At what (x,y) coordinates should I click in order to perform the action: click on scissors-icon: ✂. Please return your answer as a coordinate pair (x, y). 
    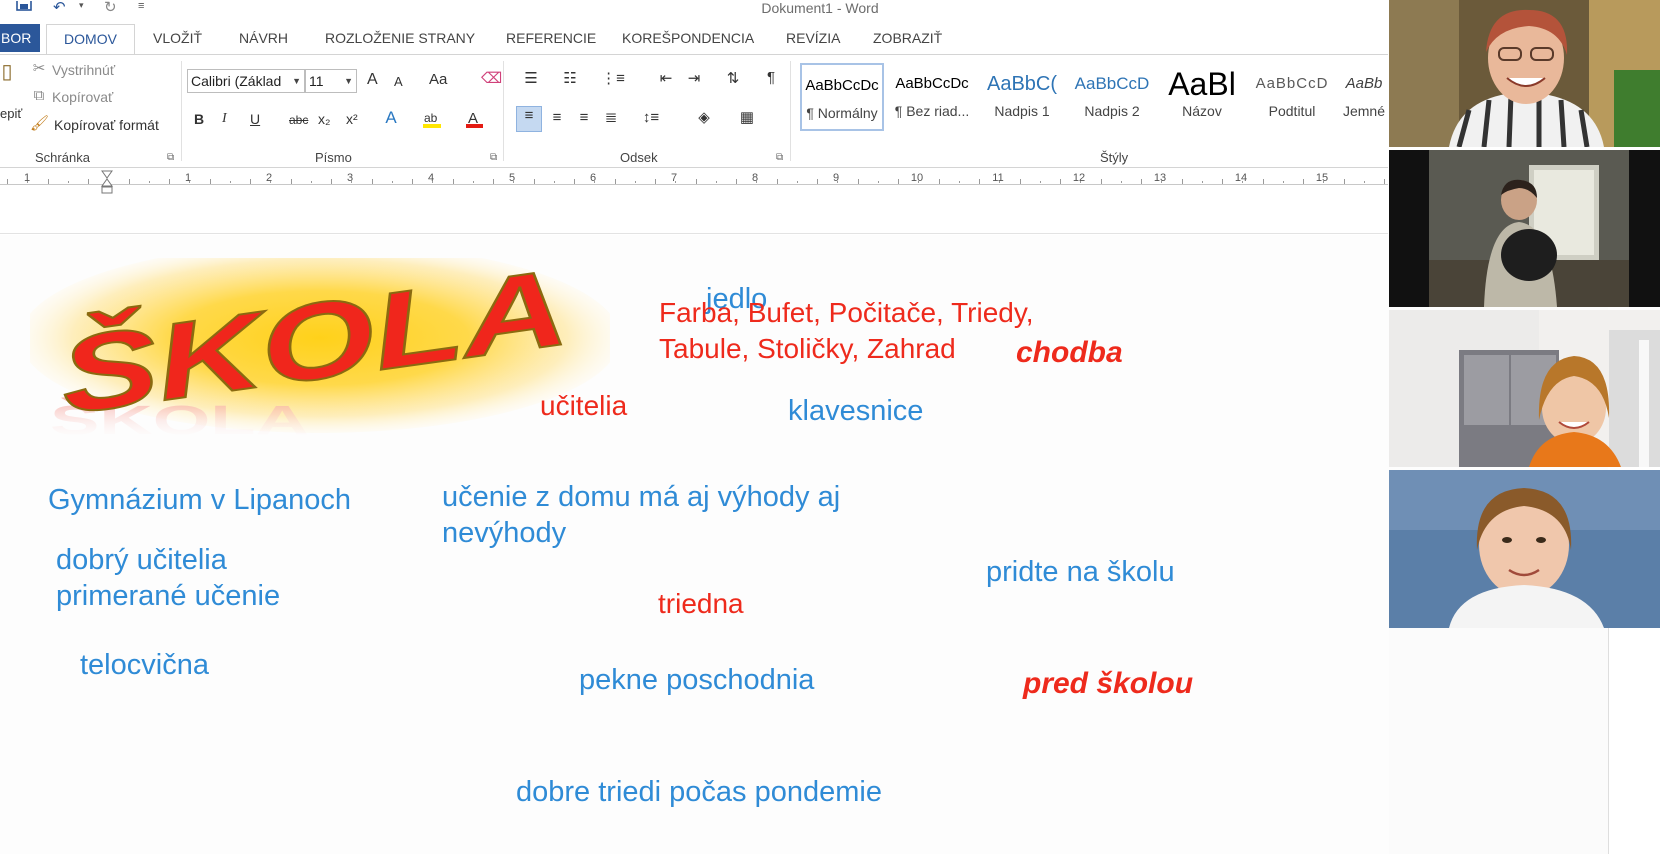
    Looking at the image, I should click on (39, 68).